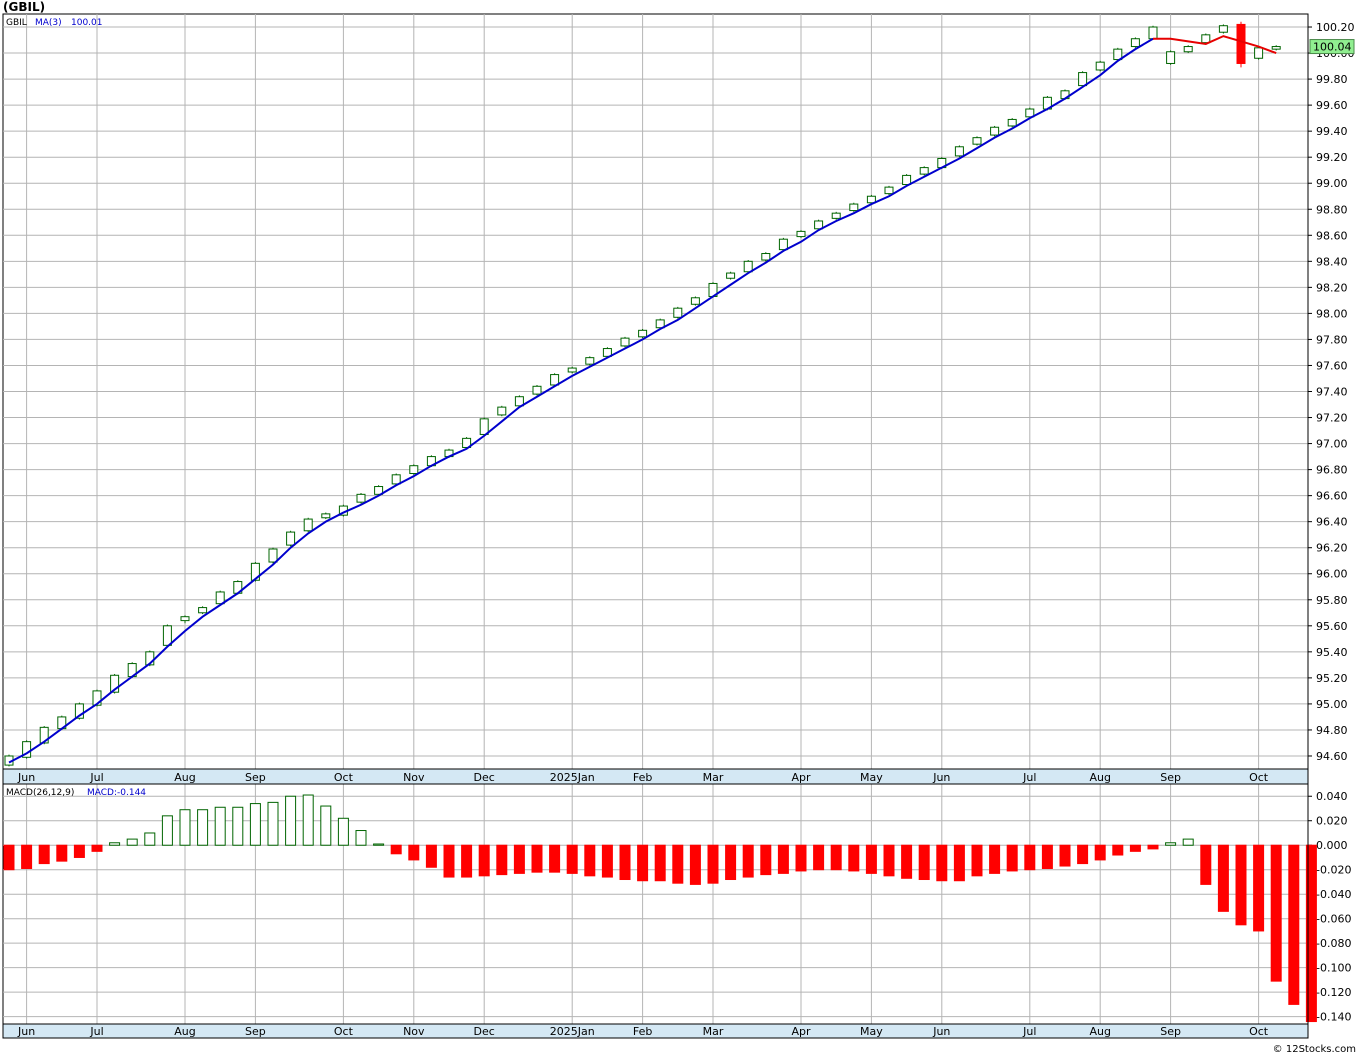 This screenshot has width=1360, height=1056. Describe the element at coordinates (1332, 183) in the screenshot. I see `price-tick-label: 99.00` at that location.